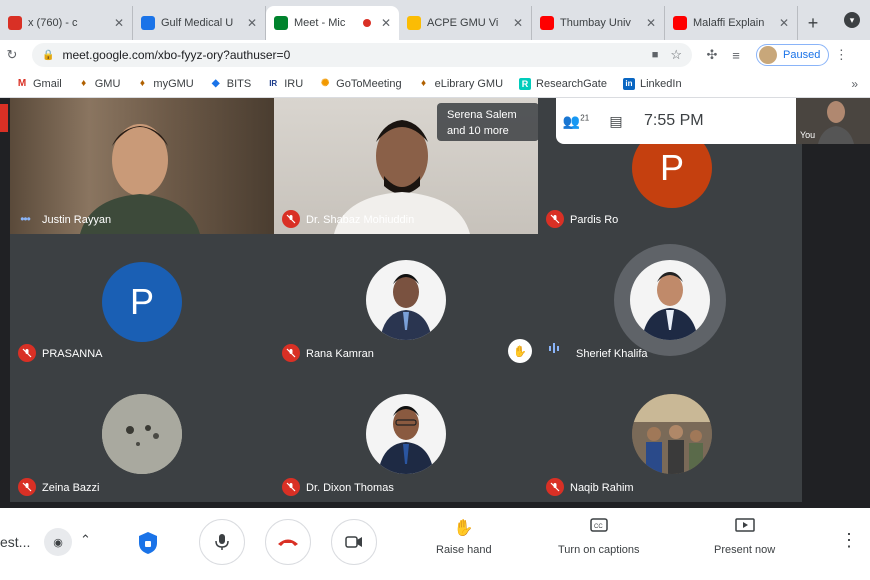 The width and height of the screenshot is (870, 580). What do you see at coordinates (808, 135) in the screenshot?
I see `self-label: You` at bounding box center [808, 135].